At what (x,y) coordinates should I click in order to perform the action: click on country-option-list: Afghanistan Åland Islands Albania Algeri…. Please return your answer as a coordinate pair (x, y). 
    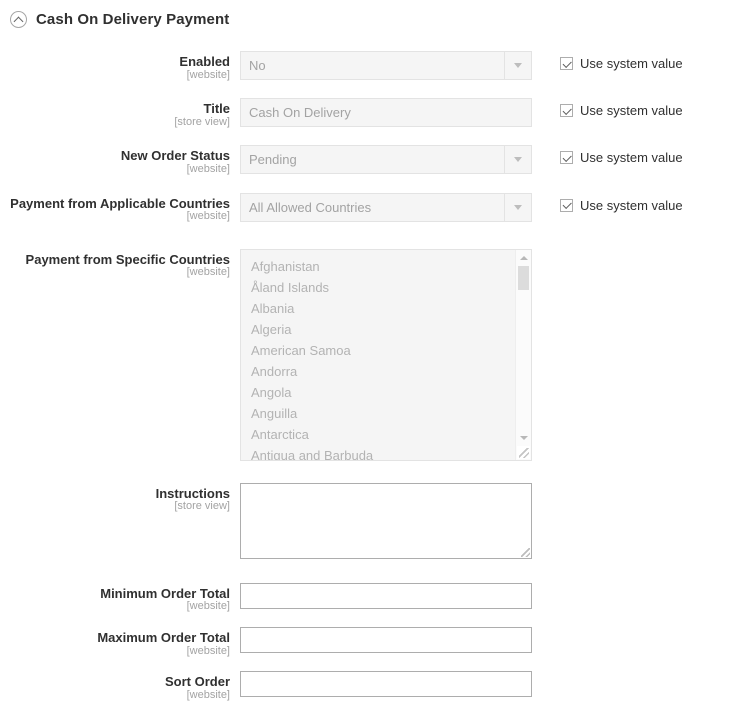
    Looking at the image, I should click on (377, 355).